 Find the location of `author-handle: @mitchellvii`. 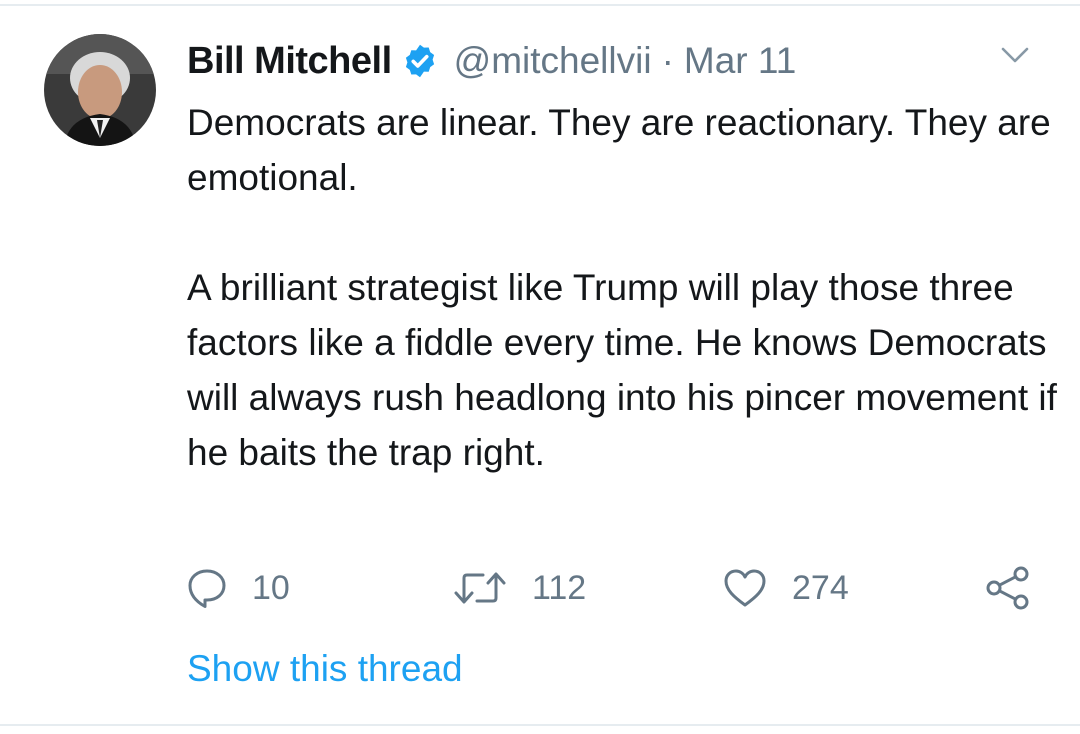

author-handle: @mitchellvii is located at coordinates (553, 61).